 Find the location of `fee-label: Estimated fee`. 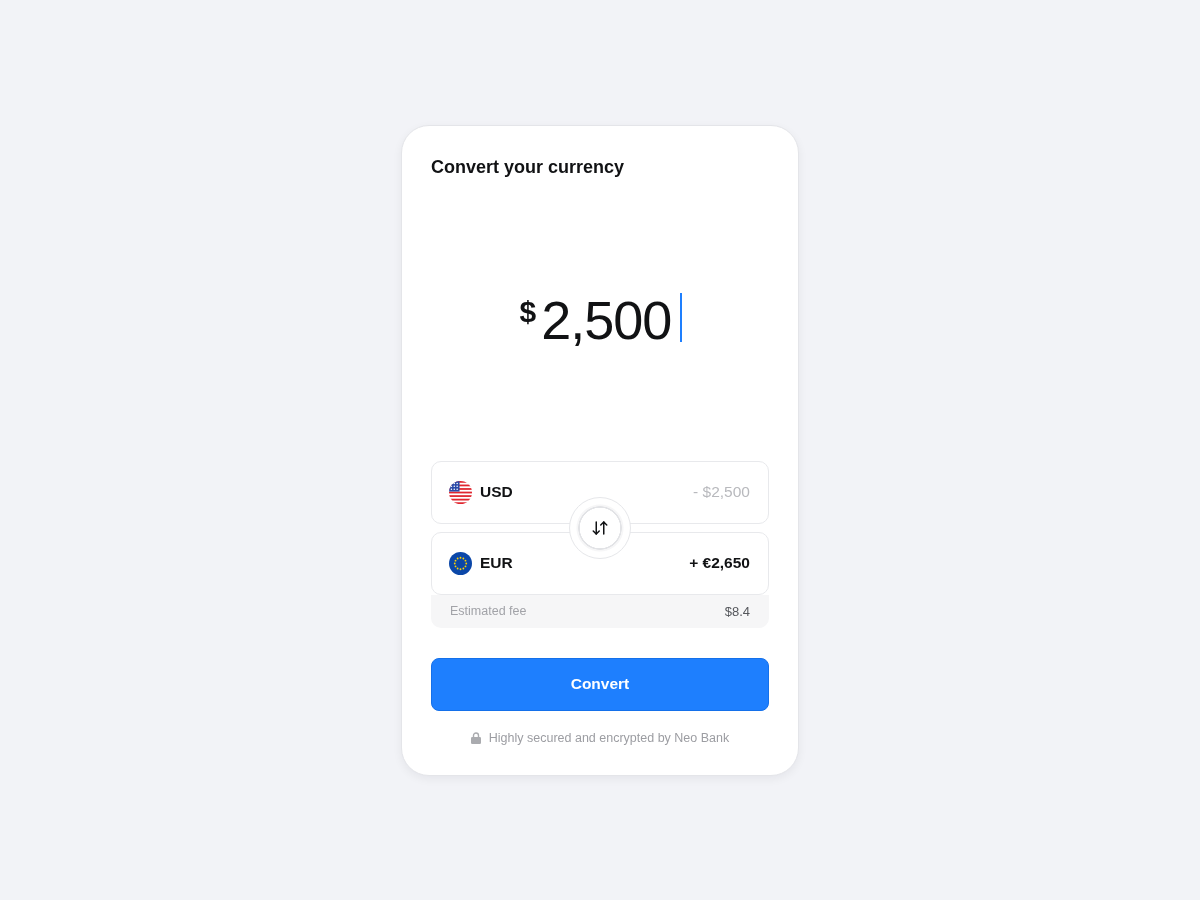

fee-label: Estimated fee is located at coordinates (488, 611).